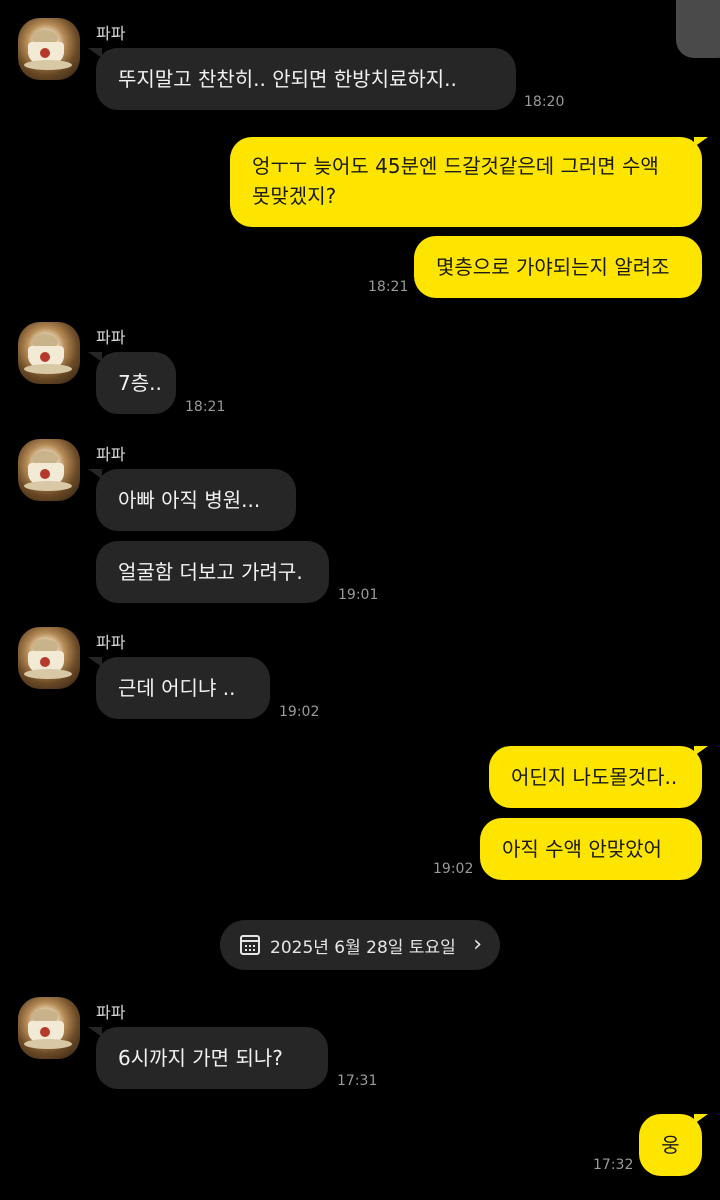  What do you see at coordinates (670, 1145) in the screenshot?
I see `message-bubble: 웅` at bounding box center [670, 1145].